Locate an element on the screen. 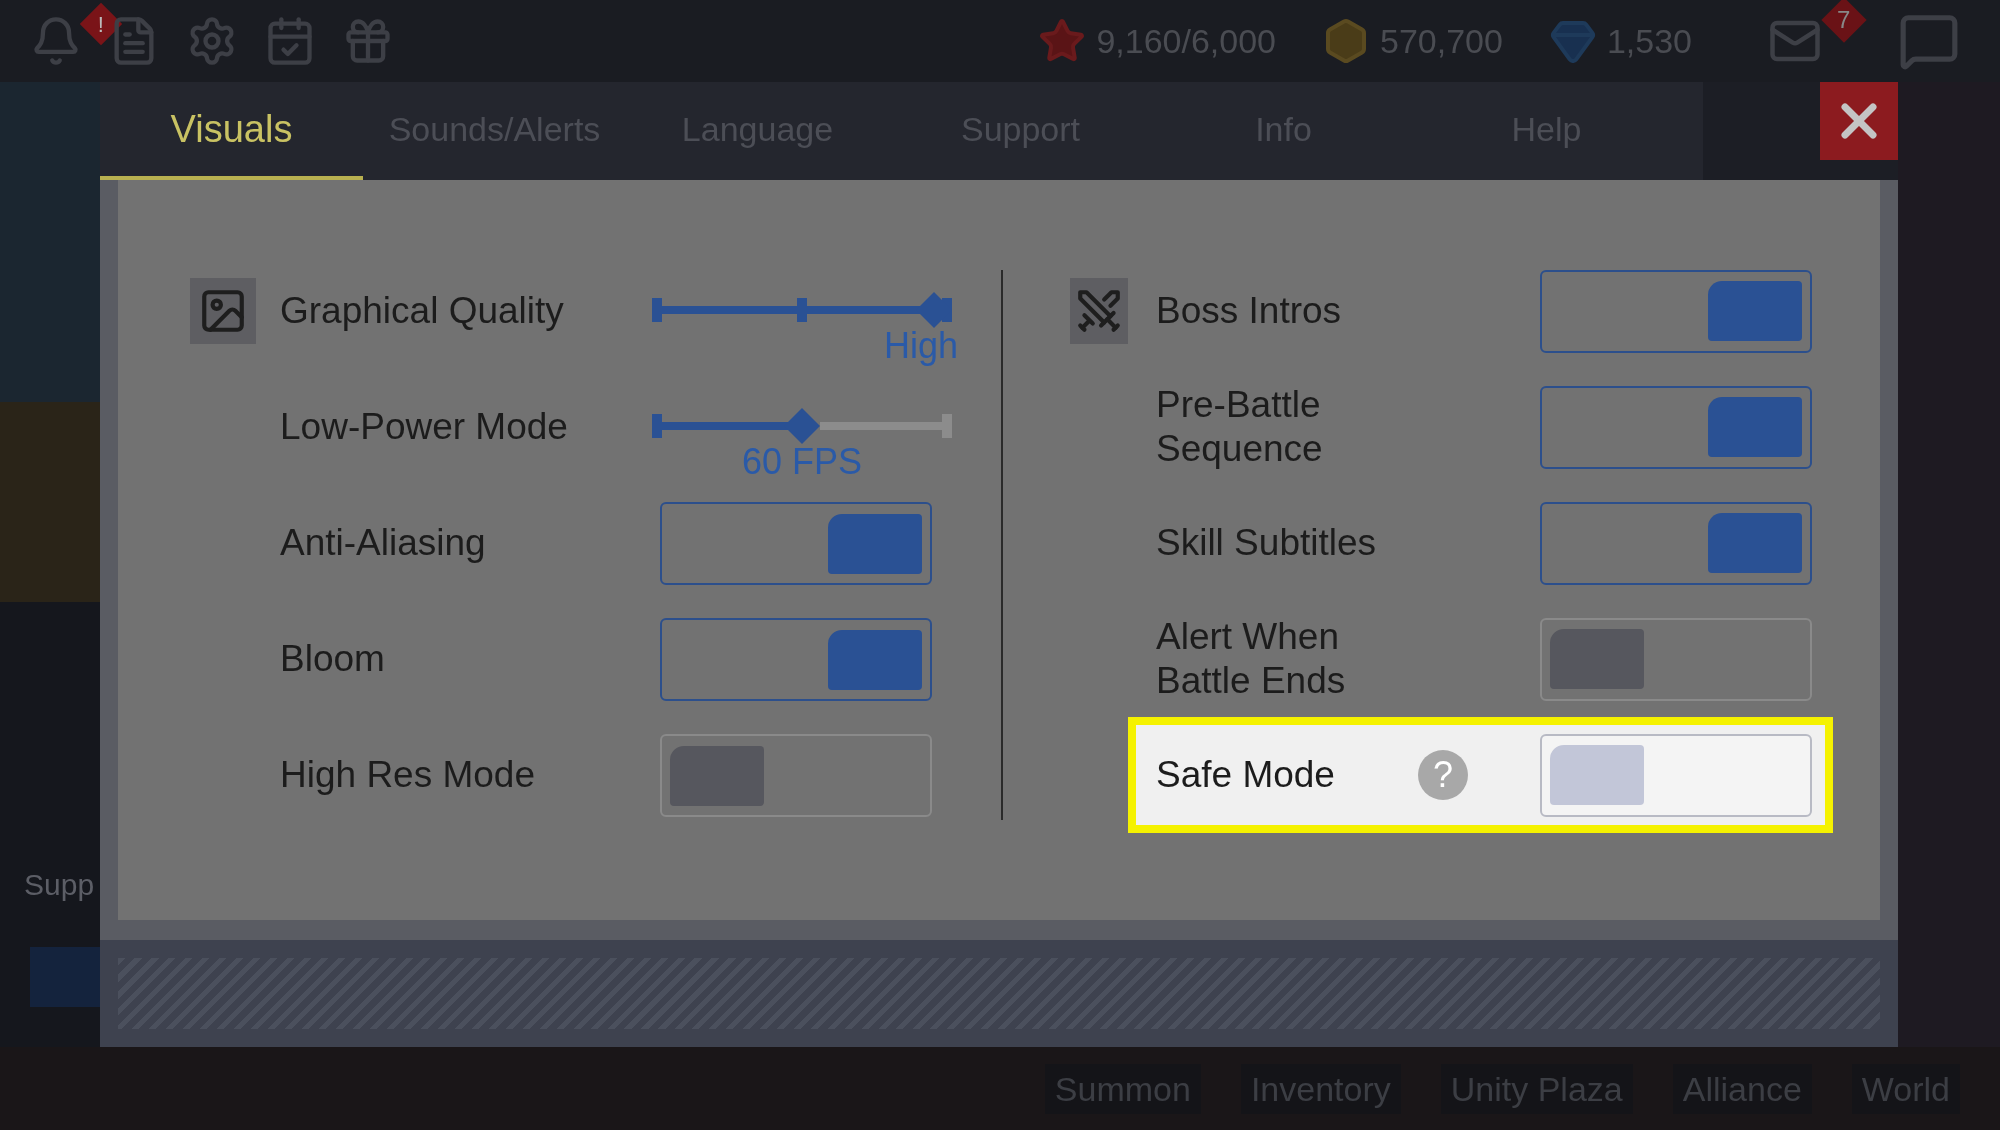 The image size is (2000, 1130). setting-label: Graphical Quality is located at coordinates (422, 311).